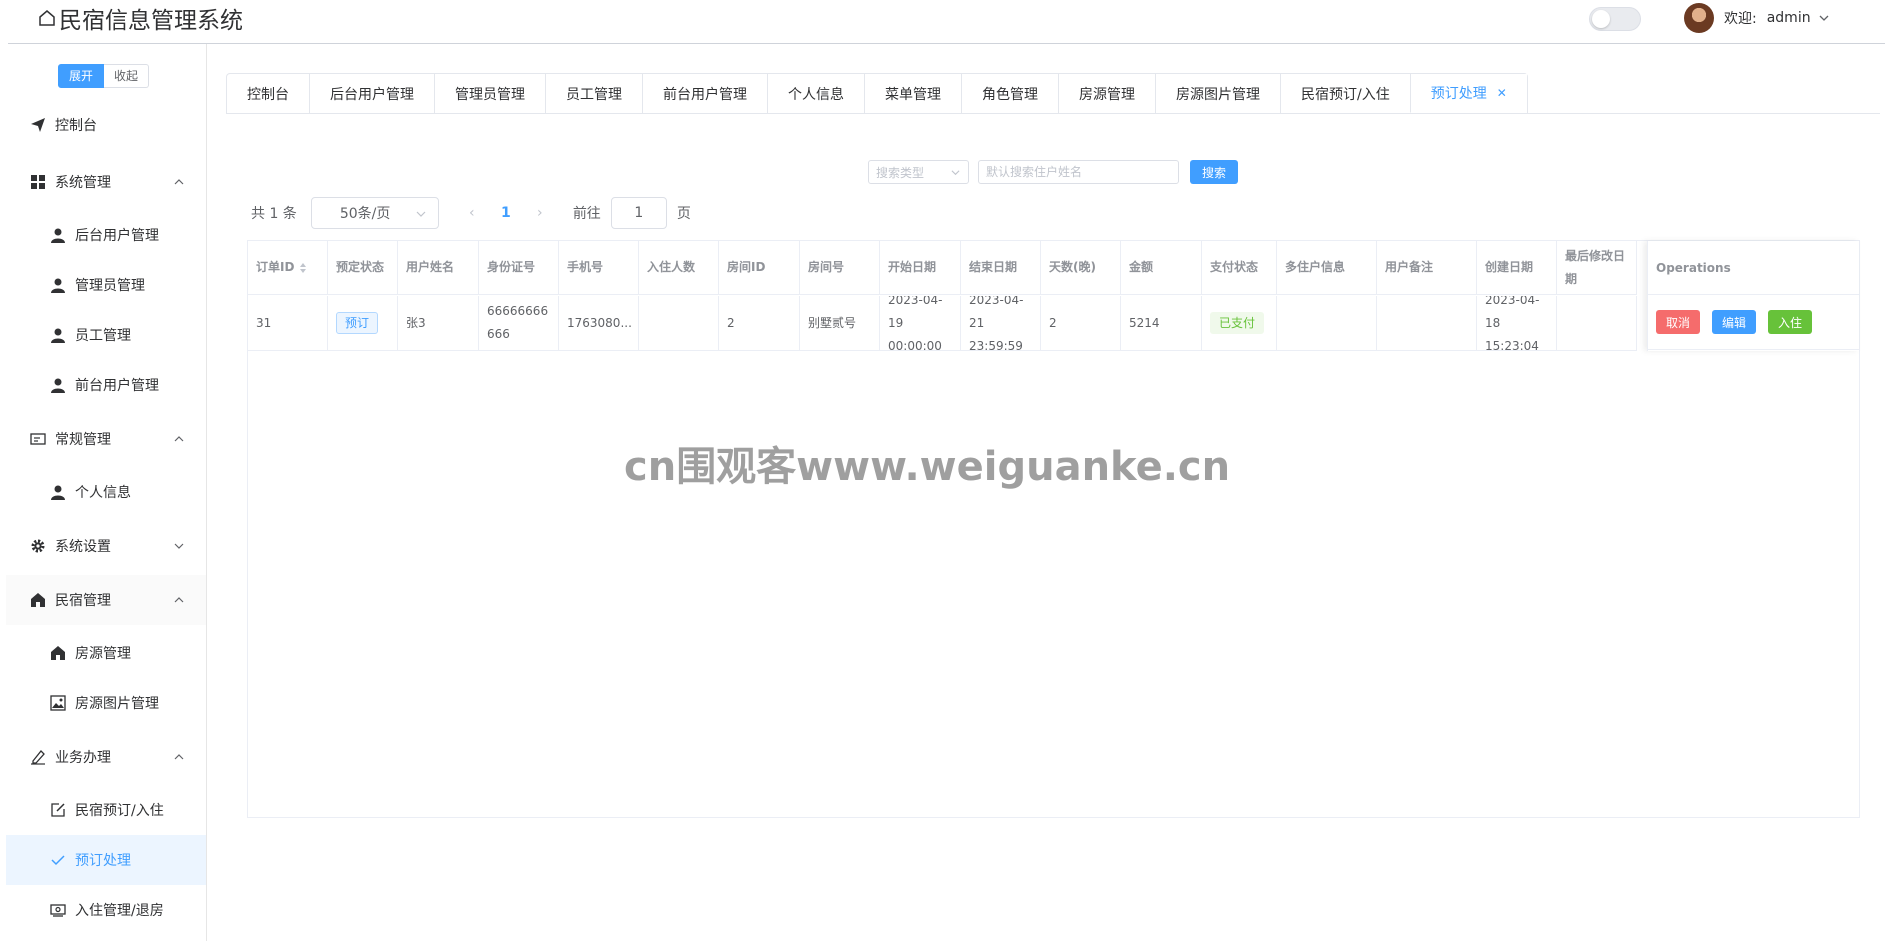 Image resolution: width=1888 pixels, height=941 pixels. Describe the element at coordinates (1678, 322) in the screenshot. I see `cancel-button: 取消` at that location.